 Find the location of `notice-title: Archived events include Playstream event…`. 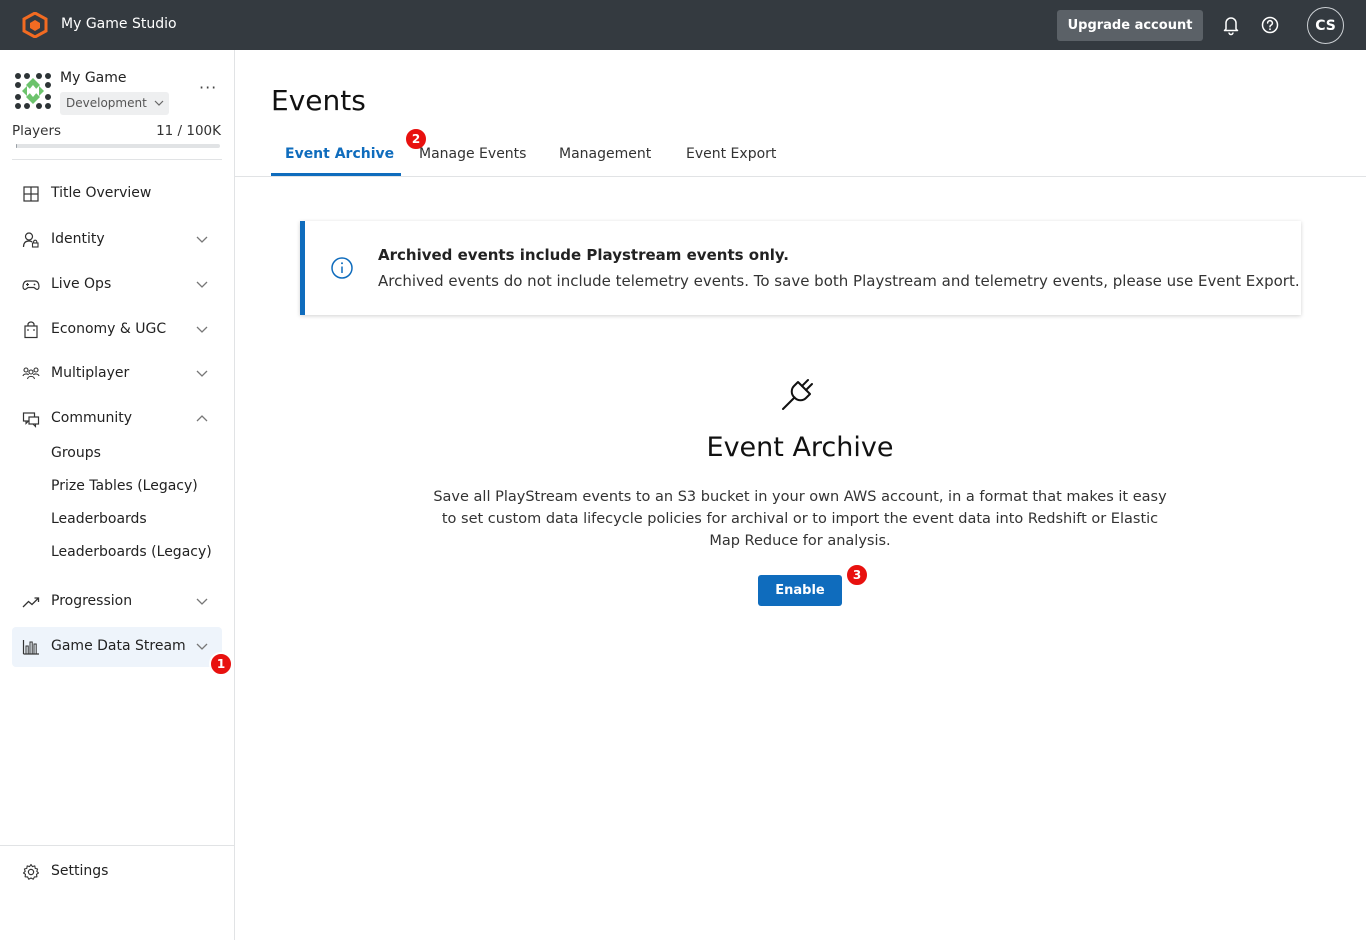

notice-title: Archived events include Playstream event… is located at coordinates (583, 255).